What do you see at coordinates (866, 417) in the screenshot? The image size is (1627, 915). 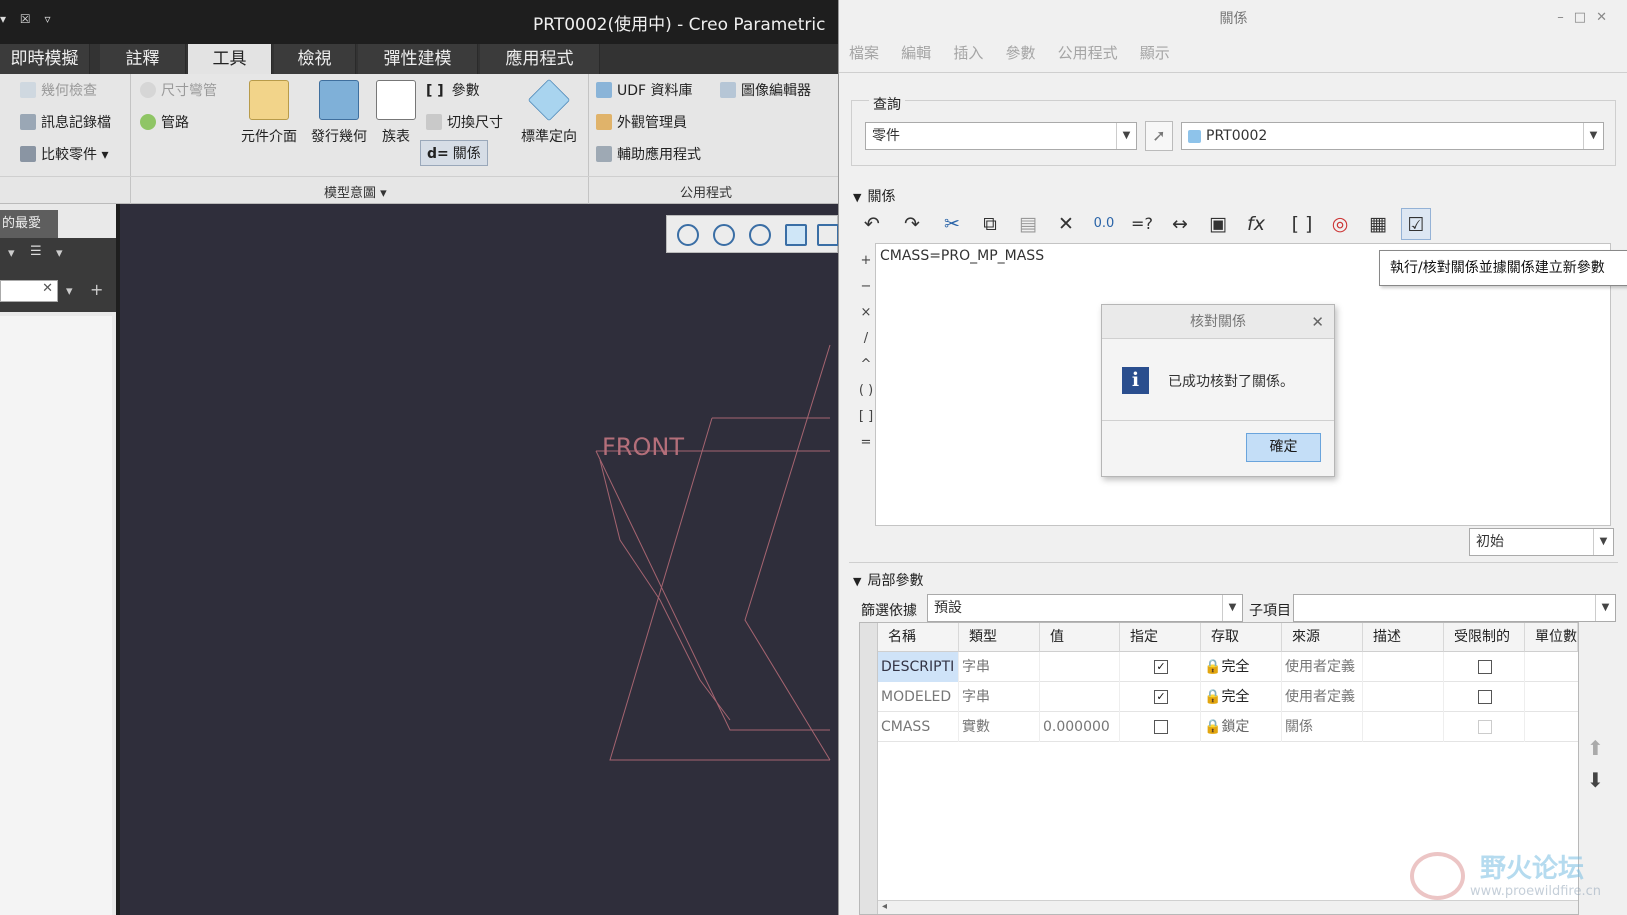 I see `operator-brackets: [ ]` at bounding box center [866, 417].